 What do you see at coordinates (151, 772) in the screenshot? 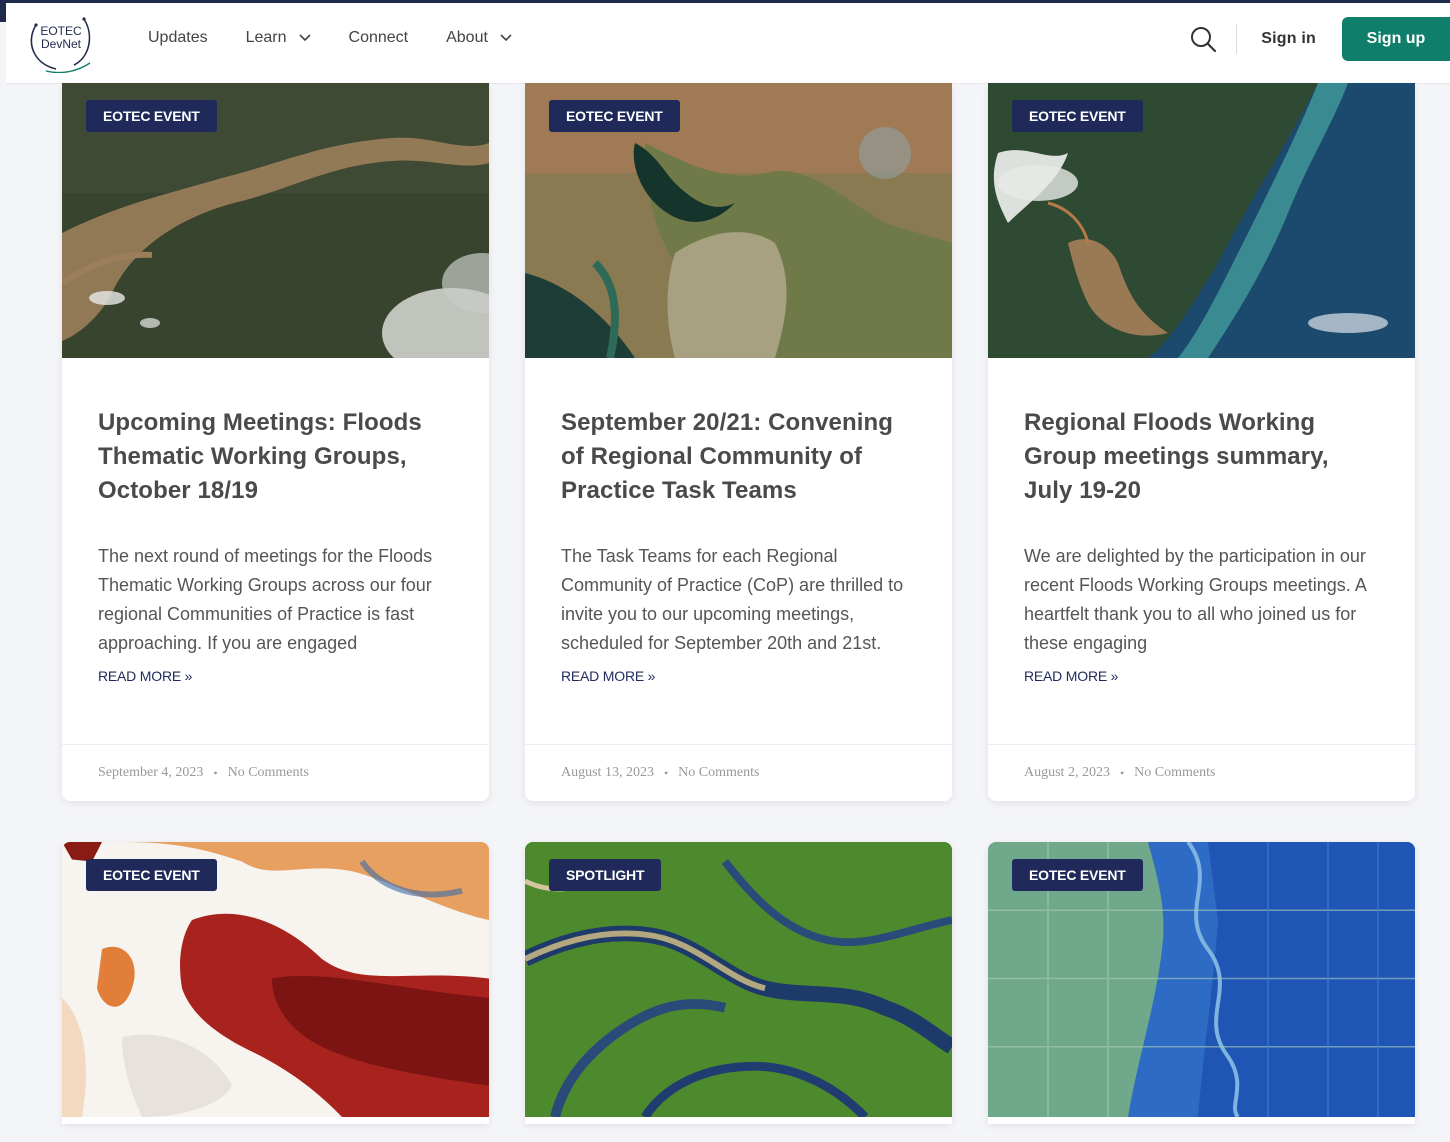
I see `post-date: September 4, 2023` at bounding box center [151, 772].